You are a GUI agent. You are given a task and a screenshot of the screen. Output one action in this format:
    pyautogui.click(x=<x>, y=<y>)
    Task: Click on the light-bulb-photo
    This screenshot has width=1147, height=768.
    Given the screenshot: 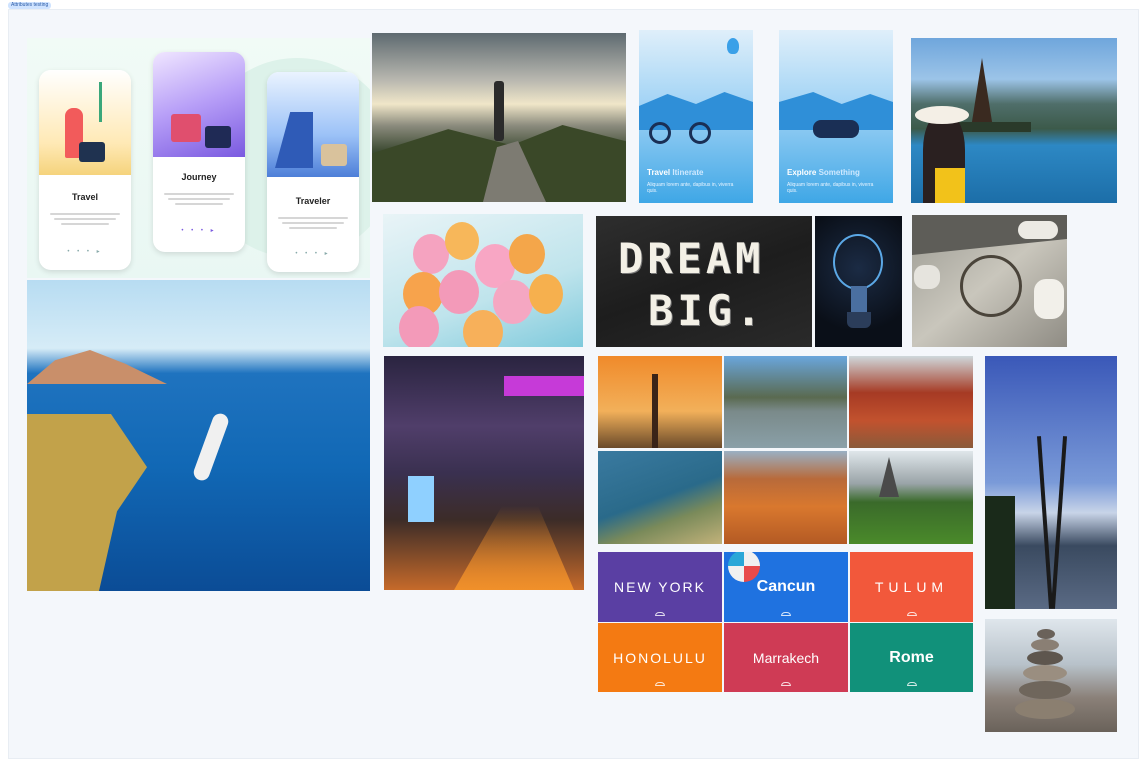 What is the action you would take?
    pyautogui.click(x=858, y=281)
    